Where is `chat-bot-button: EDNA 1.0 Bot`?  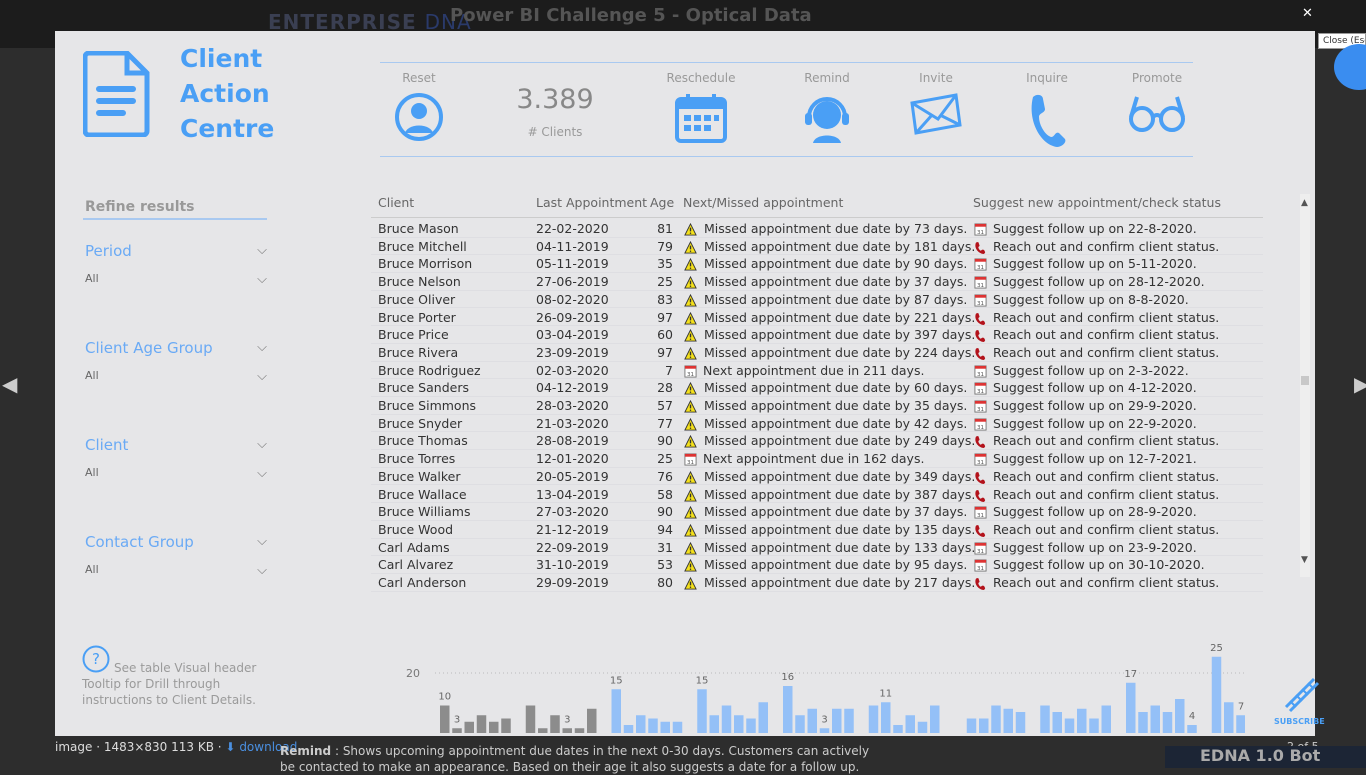
chat-bot-button: EDNA 1.0 Bot is located at coordinates (1265, 757).